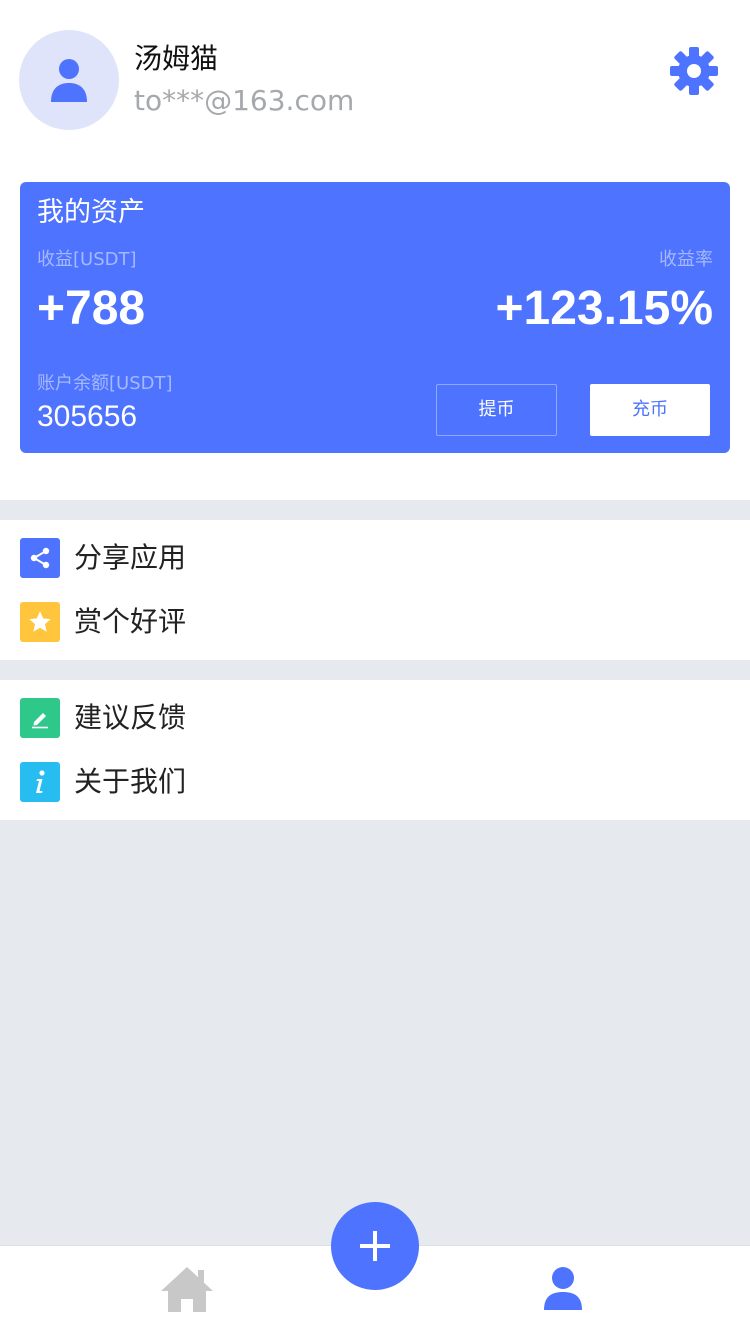 This screenshot has width=750, height=1334. What do you see at coordinates (496, 410) in the screenshot?
I see `withdraw-button: 提币` at bounding box center [496, 410].